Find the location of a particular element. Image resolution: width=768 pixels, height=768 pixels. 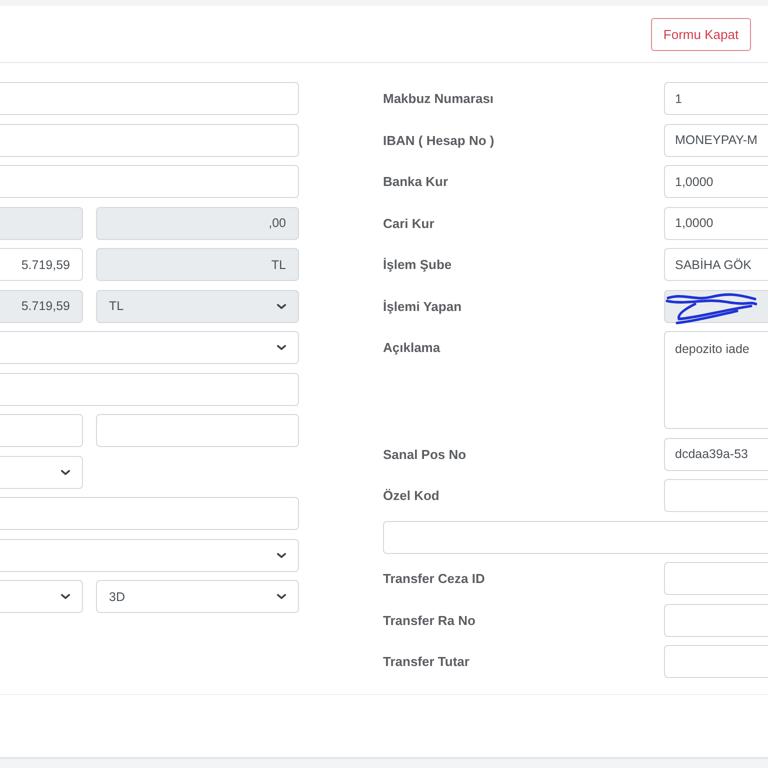

field-label: Transfer Tutar is located at coordinates (426, 662).